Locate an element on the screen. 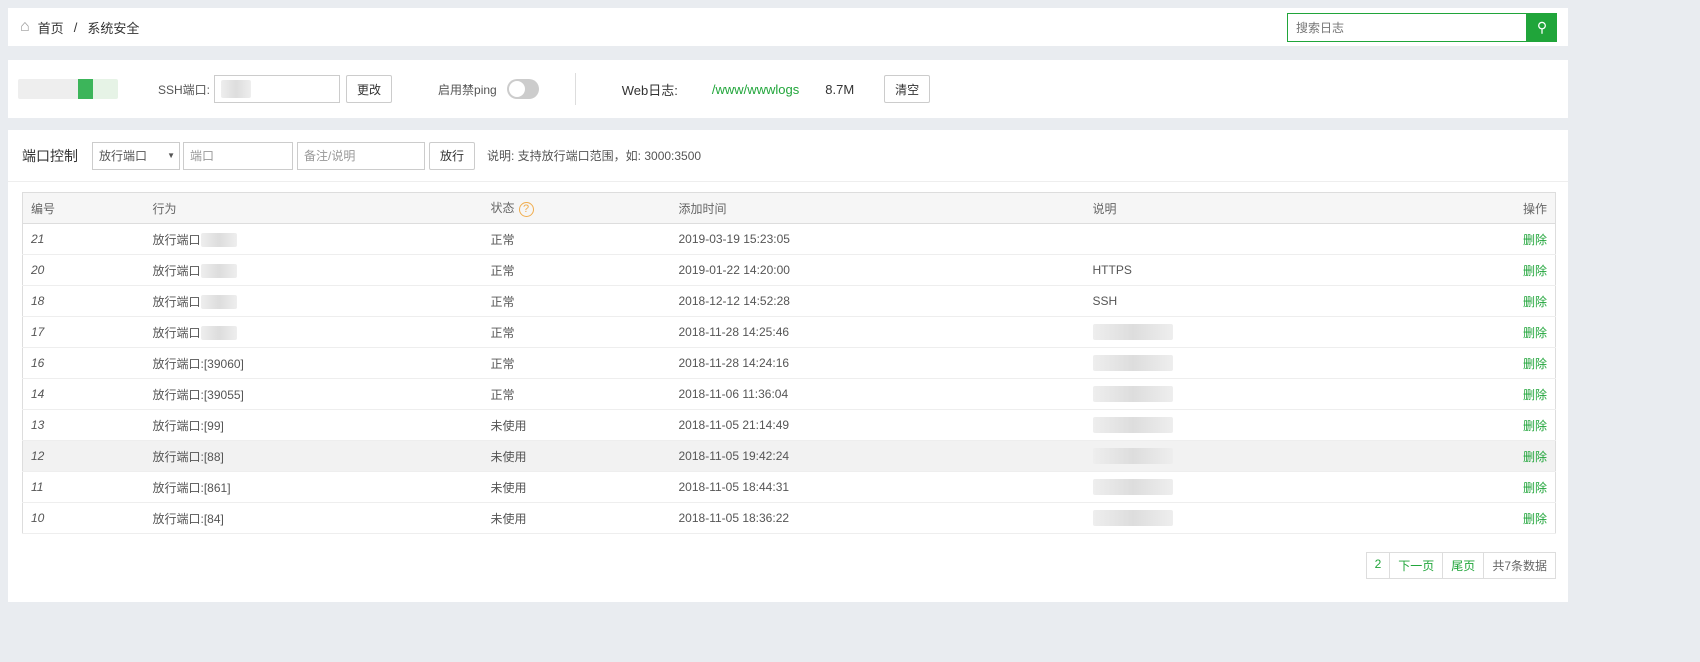 The image size is (1700, 662). weblog-size: 8.7M is located at coordinates (840, 89).